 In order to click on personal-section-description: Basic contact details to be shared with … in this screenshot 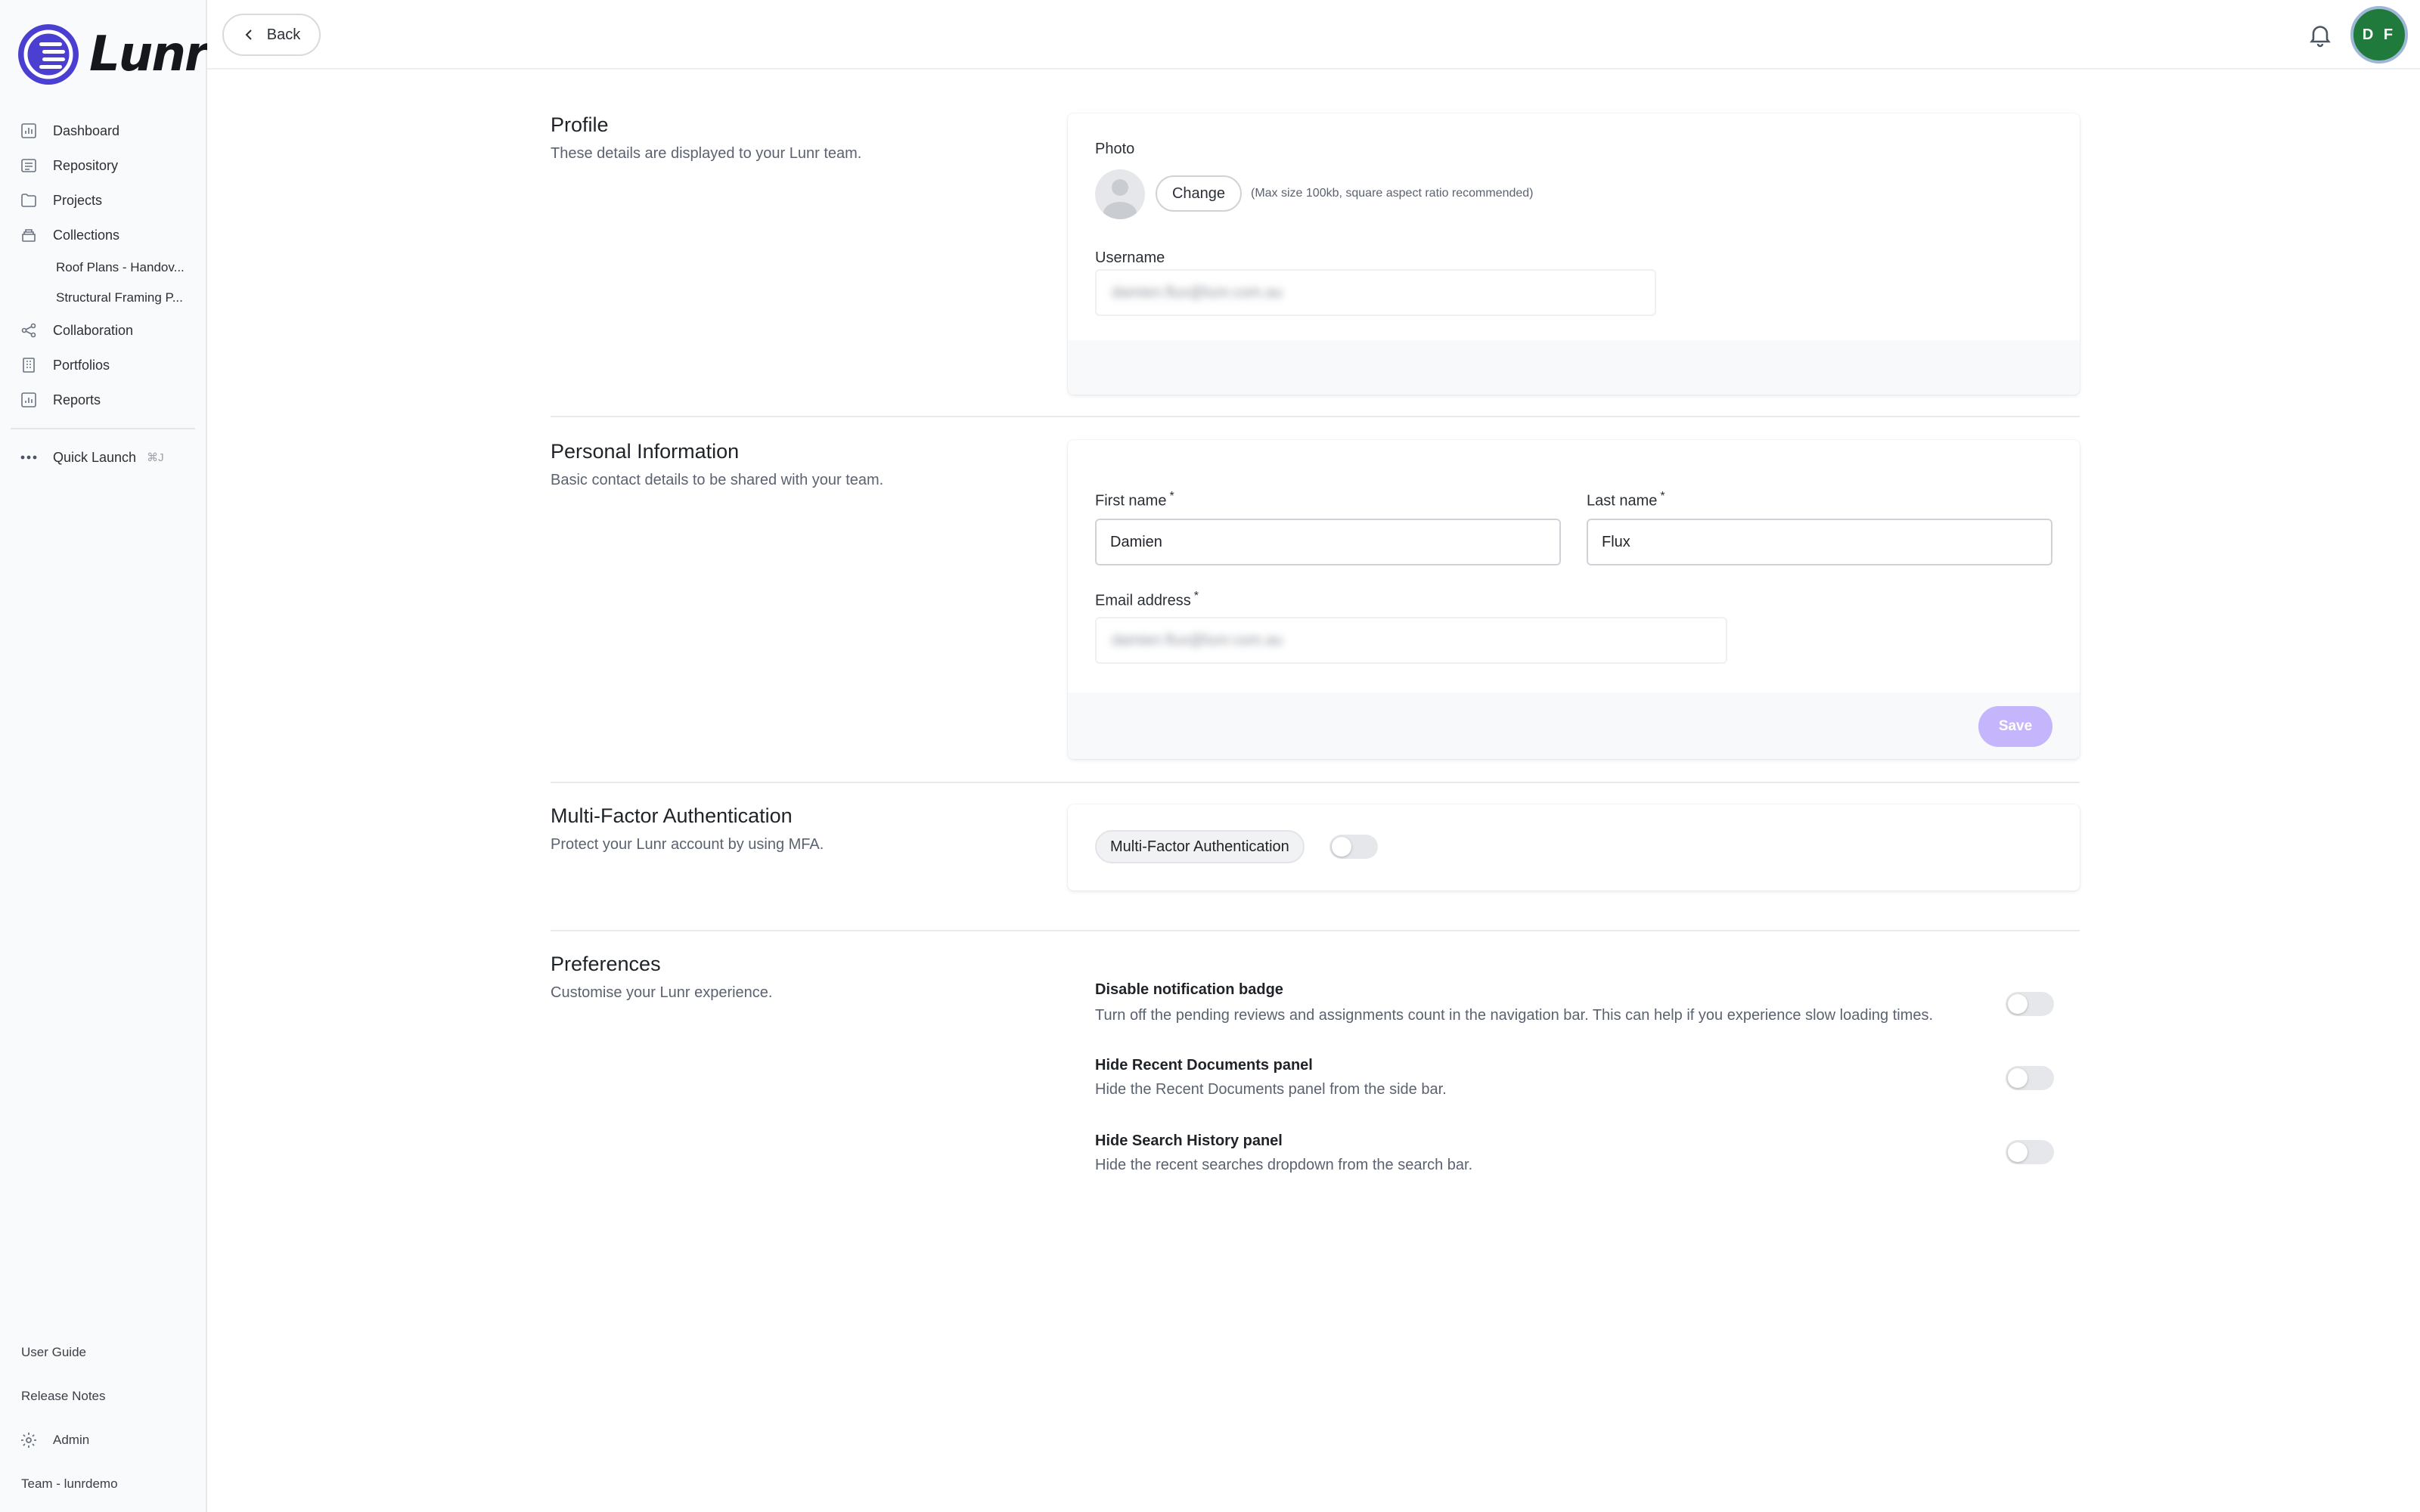, I will do `click(717, 480)`.